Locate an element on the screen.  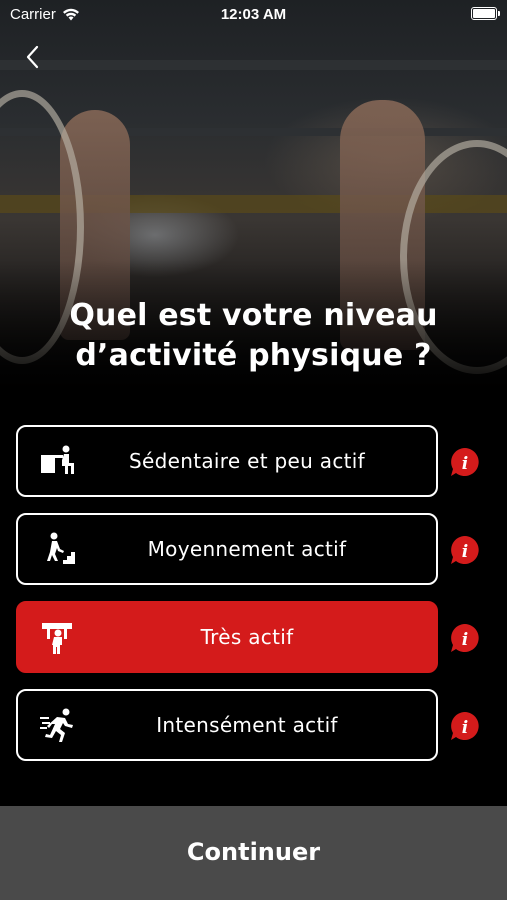
option-moderate: Moyennement actif is located at coordinates (227, 549).